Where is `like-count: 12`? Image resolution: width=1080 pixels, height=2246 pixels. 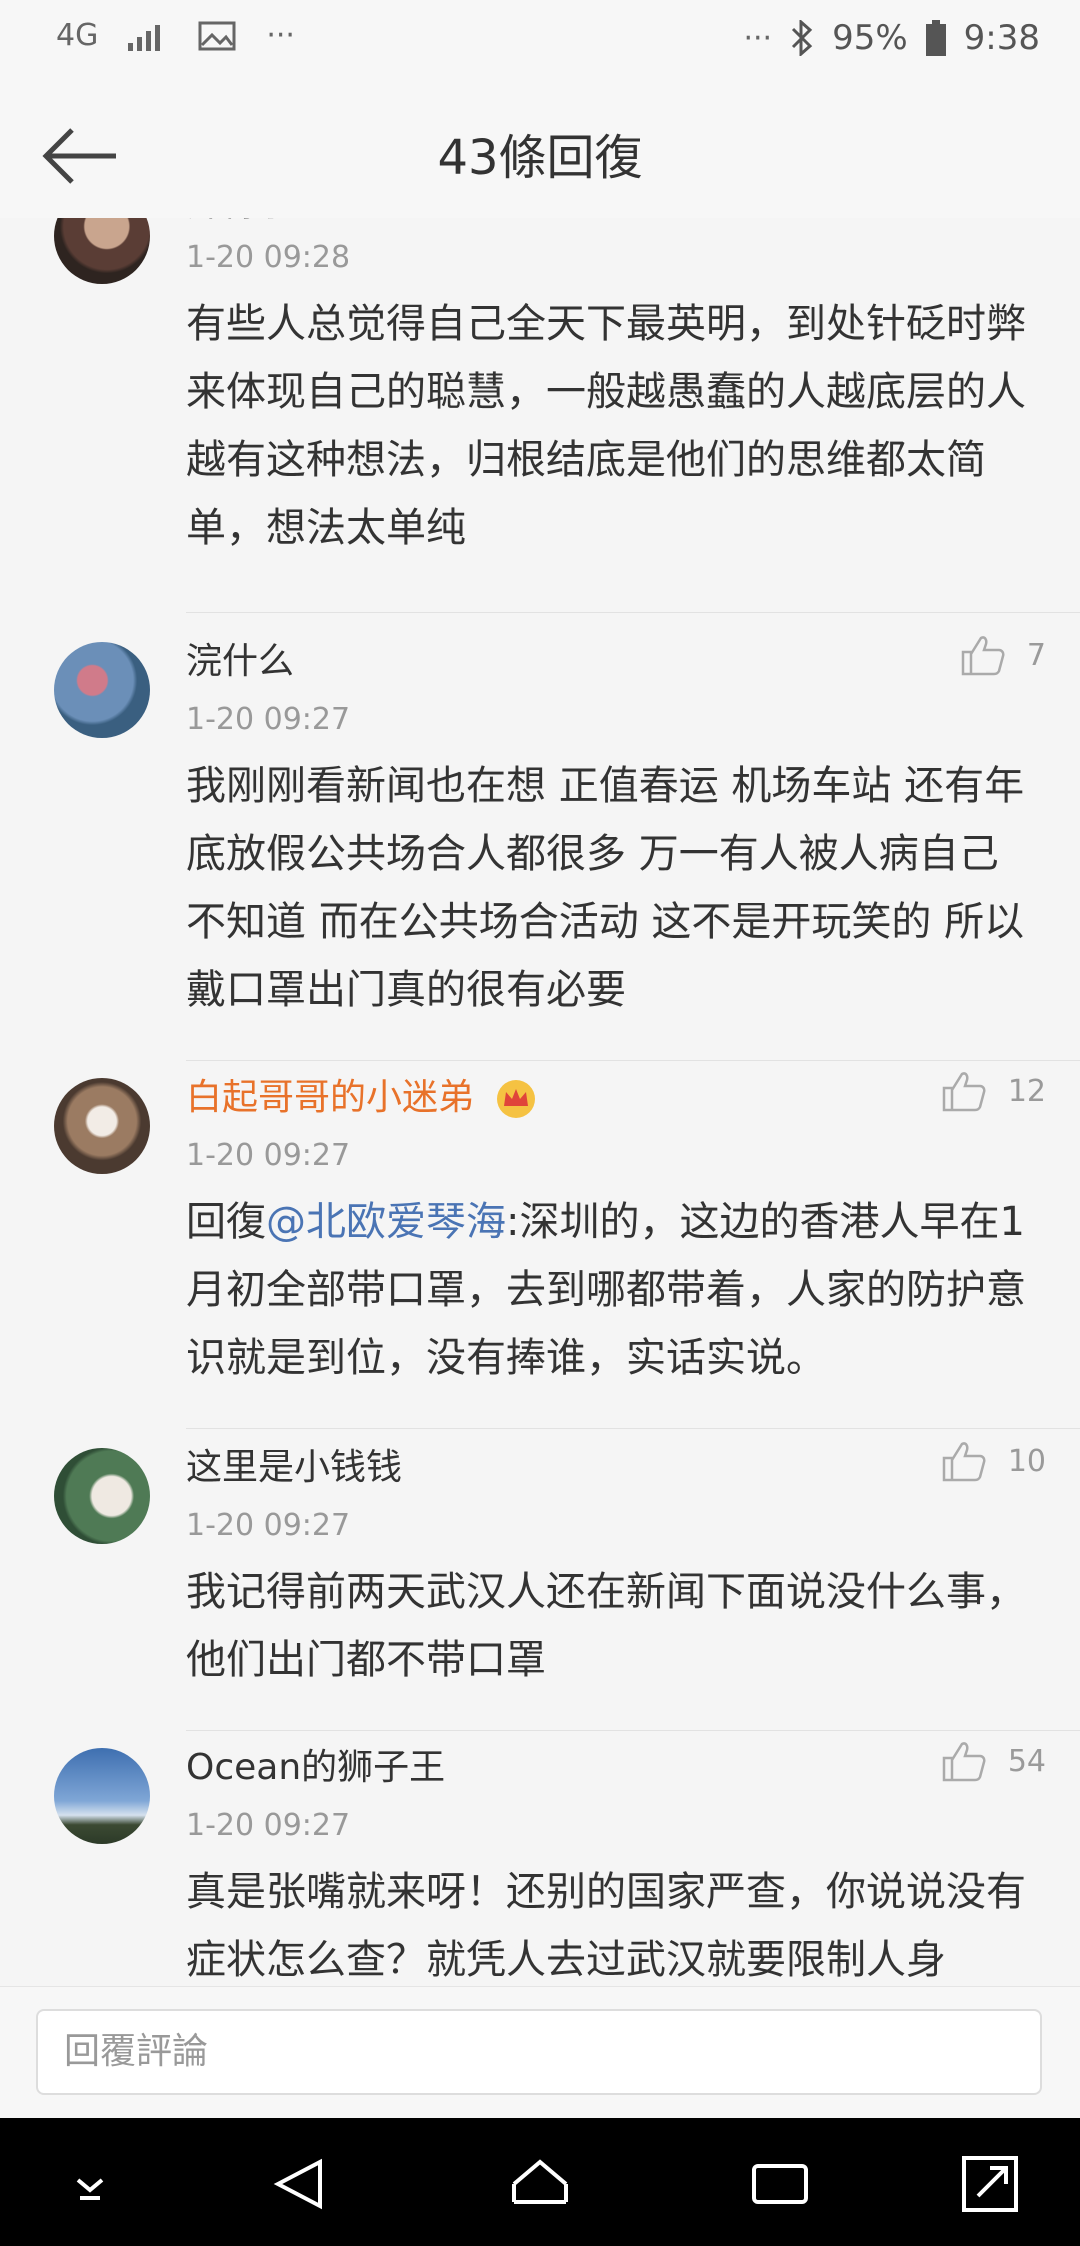 like-count: 12 is located at coordinates (1026, 1091).